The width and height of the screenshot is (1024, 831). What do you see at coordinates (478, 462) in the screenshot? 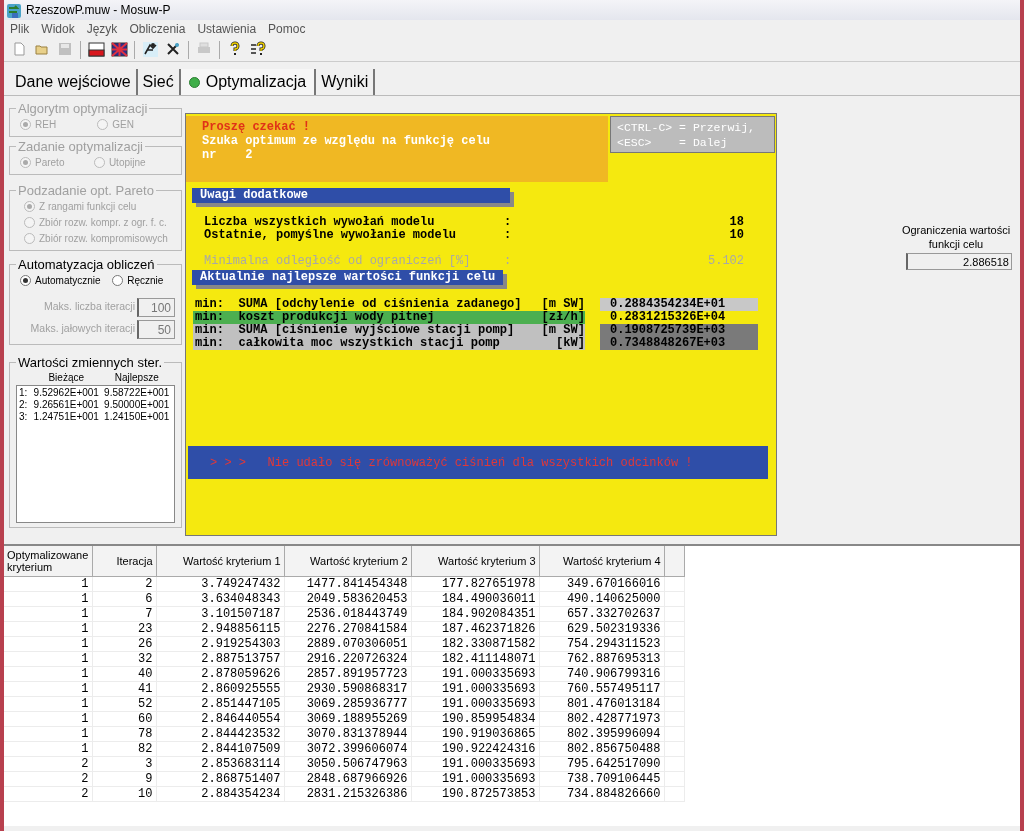
I see `warning-message: > > > Nie udało się zrównoważyć ciśnień dla wszystkich odcinków !` at bounding box center [478, 462].